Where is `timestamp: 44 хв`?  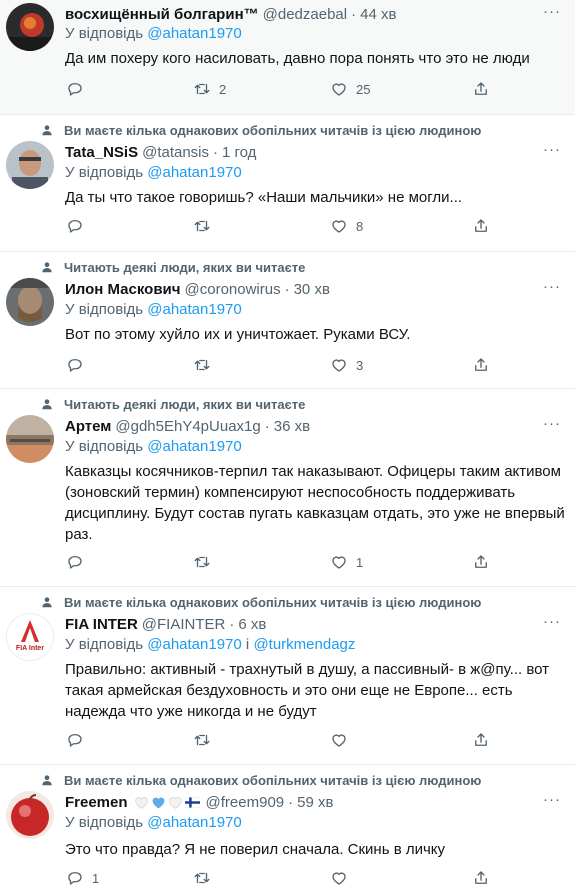 timestamp: 44 хв is located at coordinates (378, 14).